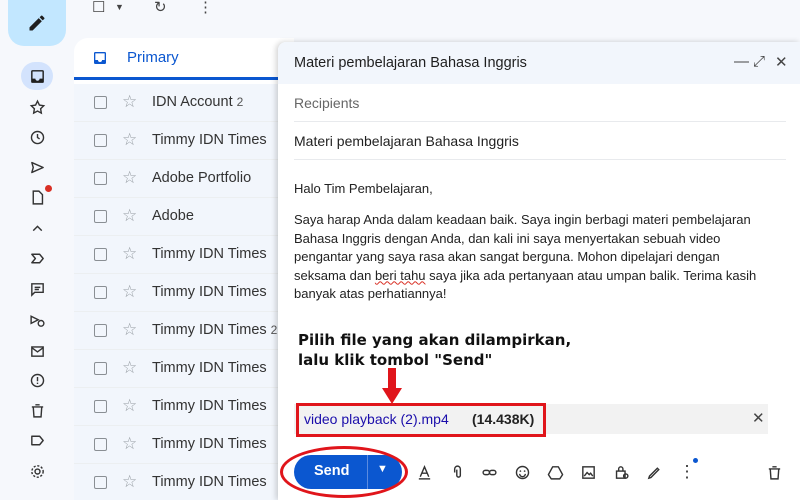 The height and width of the screenshot is (500, 800). Describe the element at coordinates (741, 61) in the screenshot. I see `minimize-icon: —` at that location.